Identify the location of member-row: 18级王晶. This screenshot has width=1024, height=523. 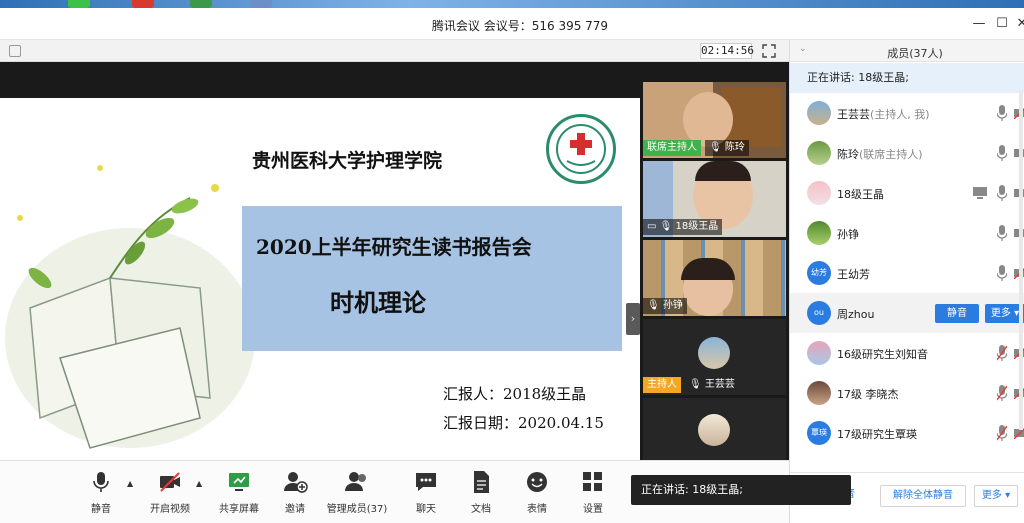
(907, 193).